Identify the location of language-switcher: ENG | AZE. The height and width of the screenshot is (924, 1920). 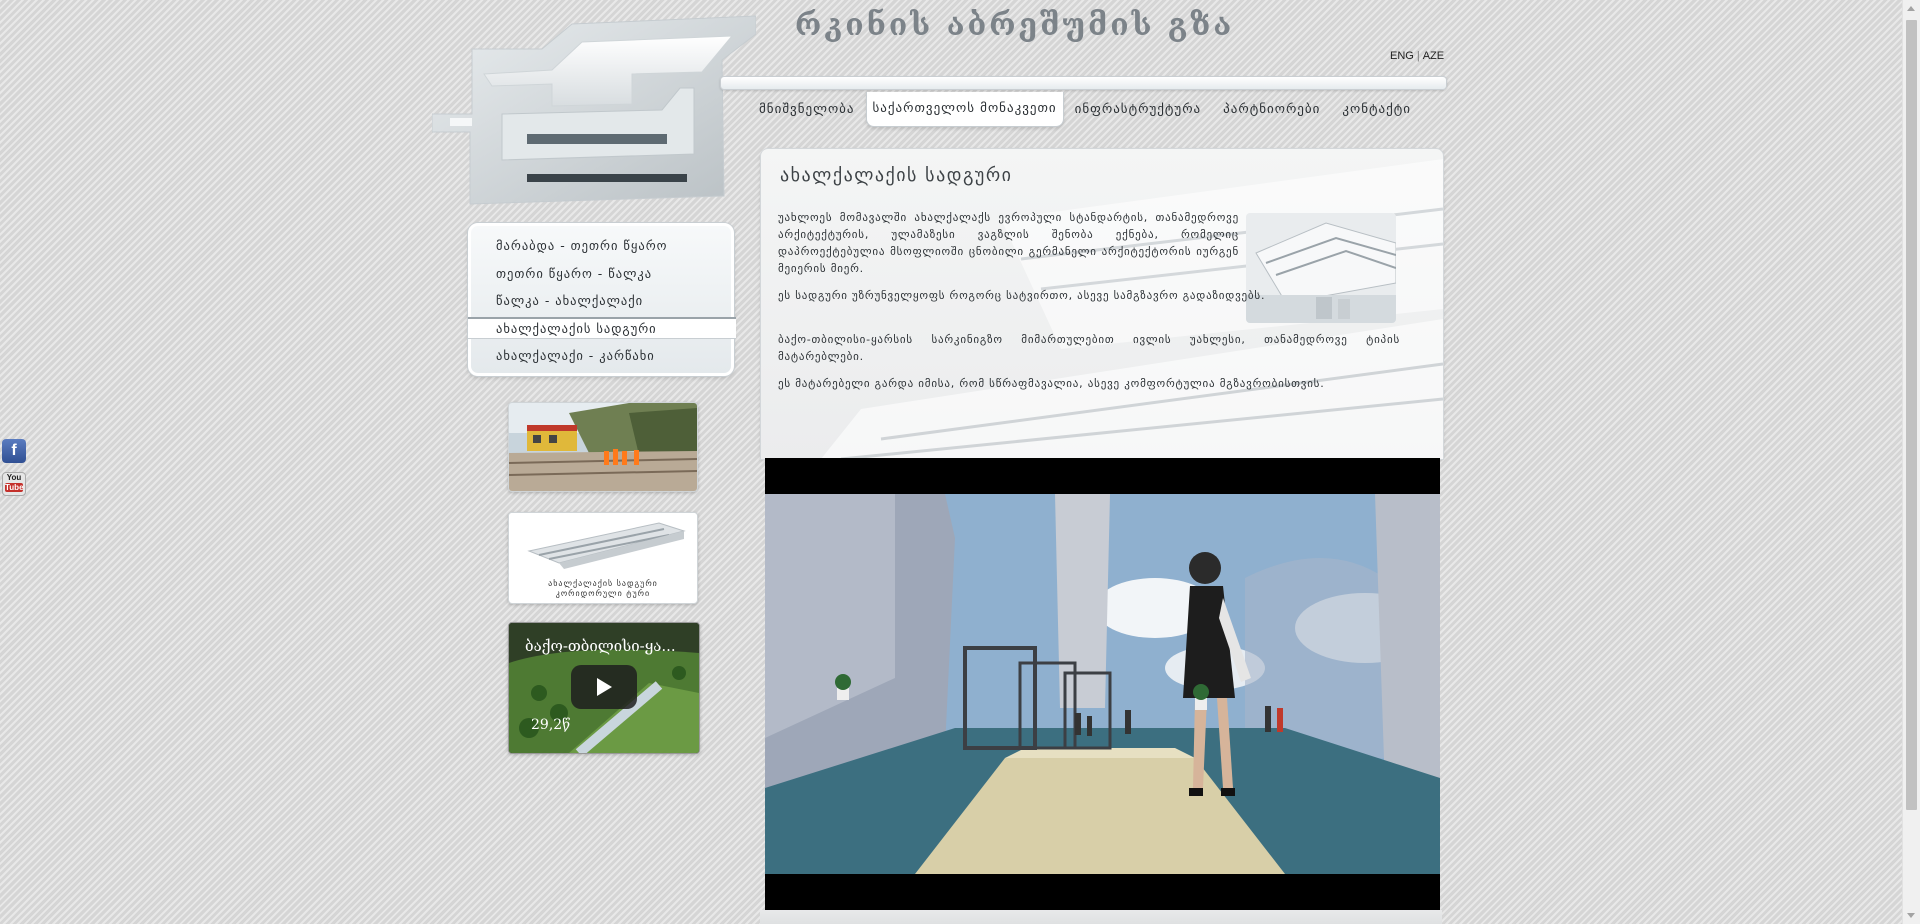
(1417, 56).